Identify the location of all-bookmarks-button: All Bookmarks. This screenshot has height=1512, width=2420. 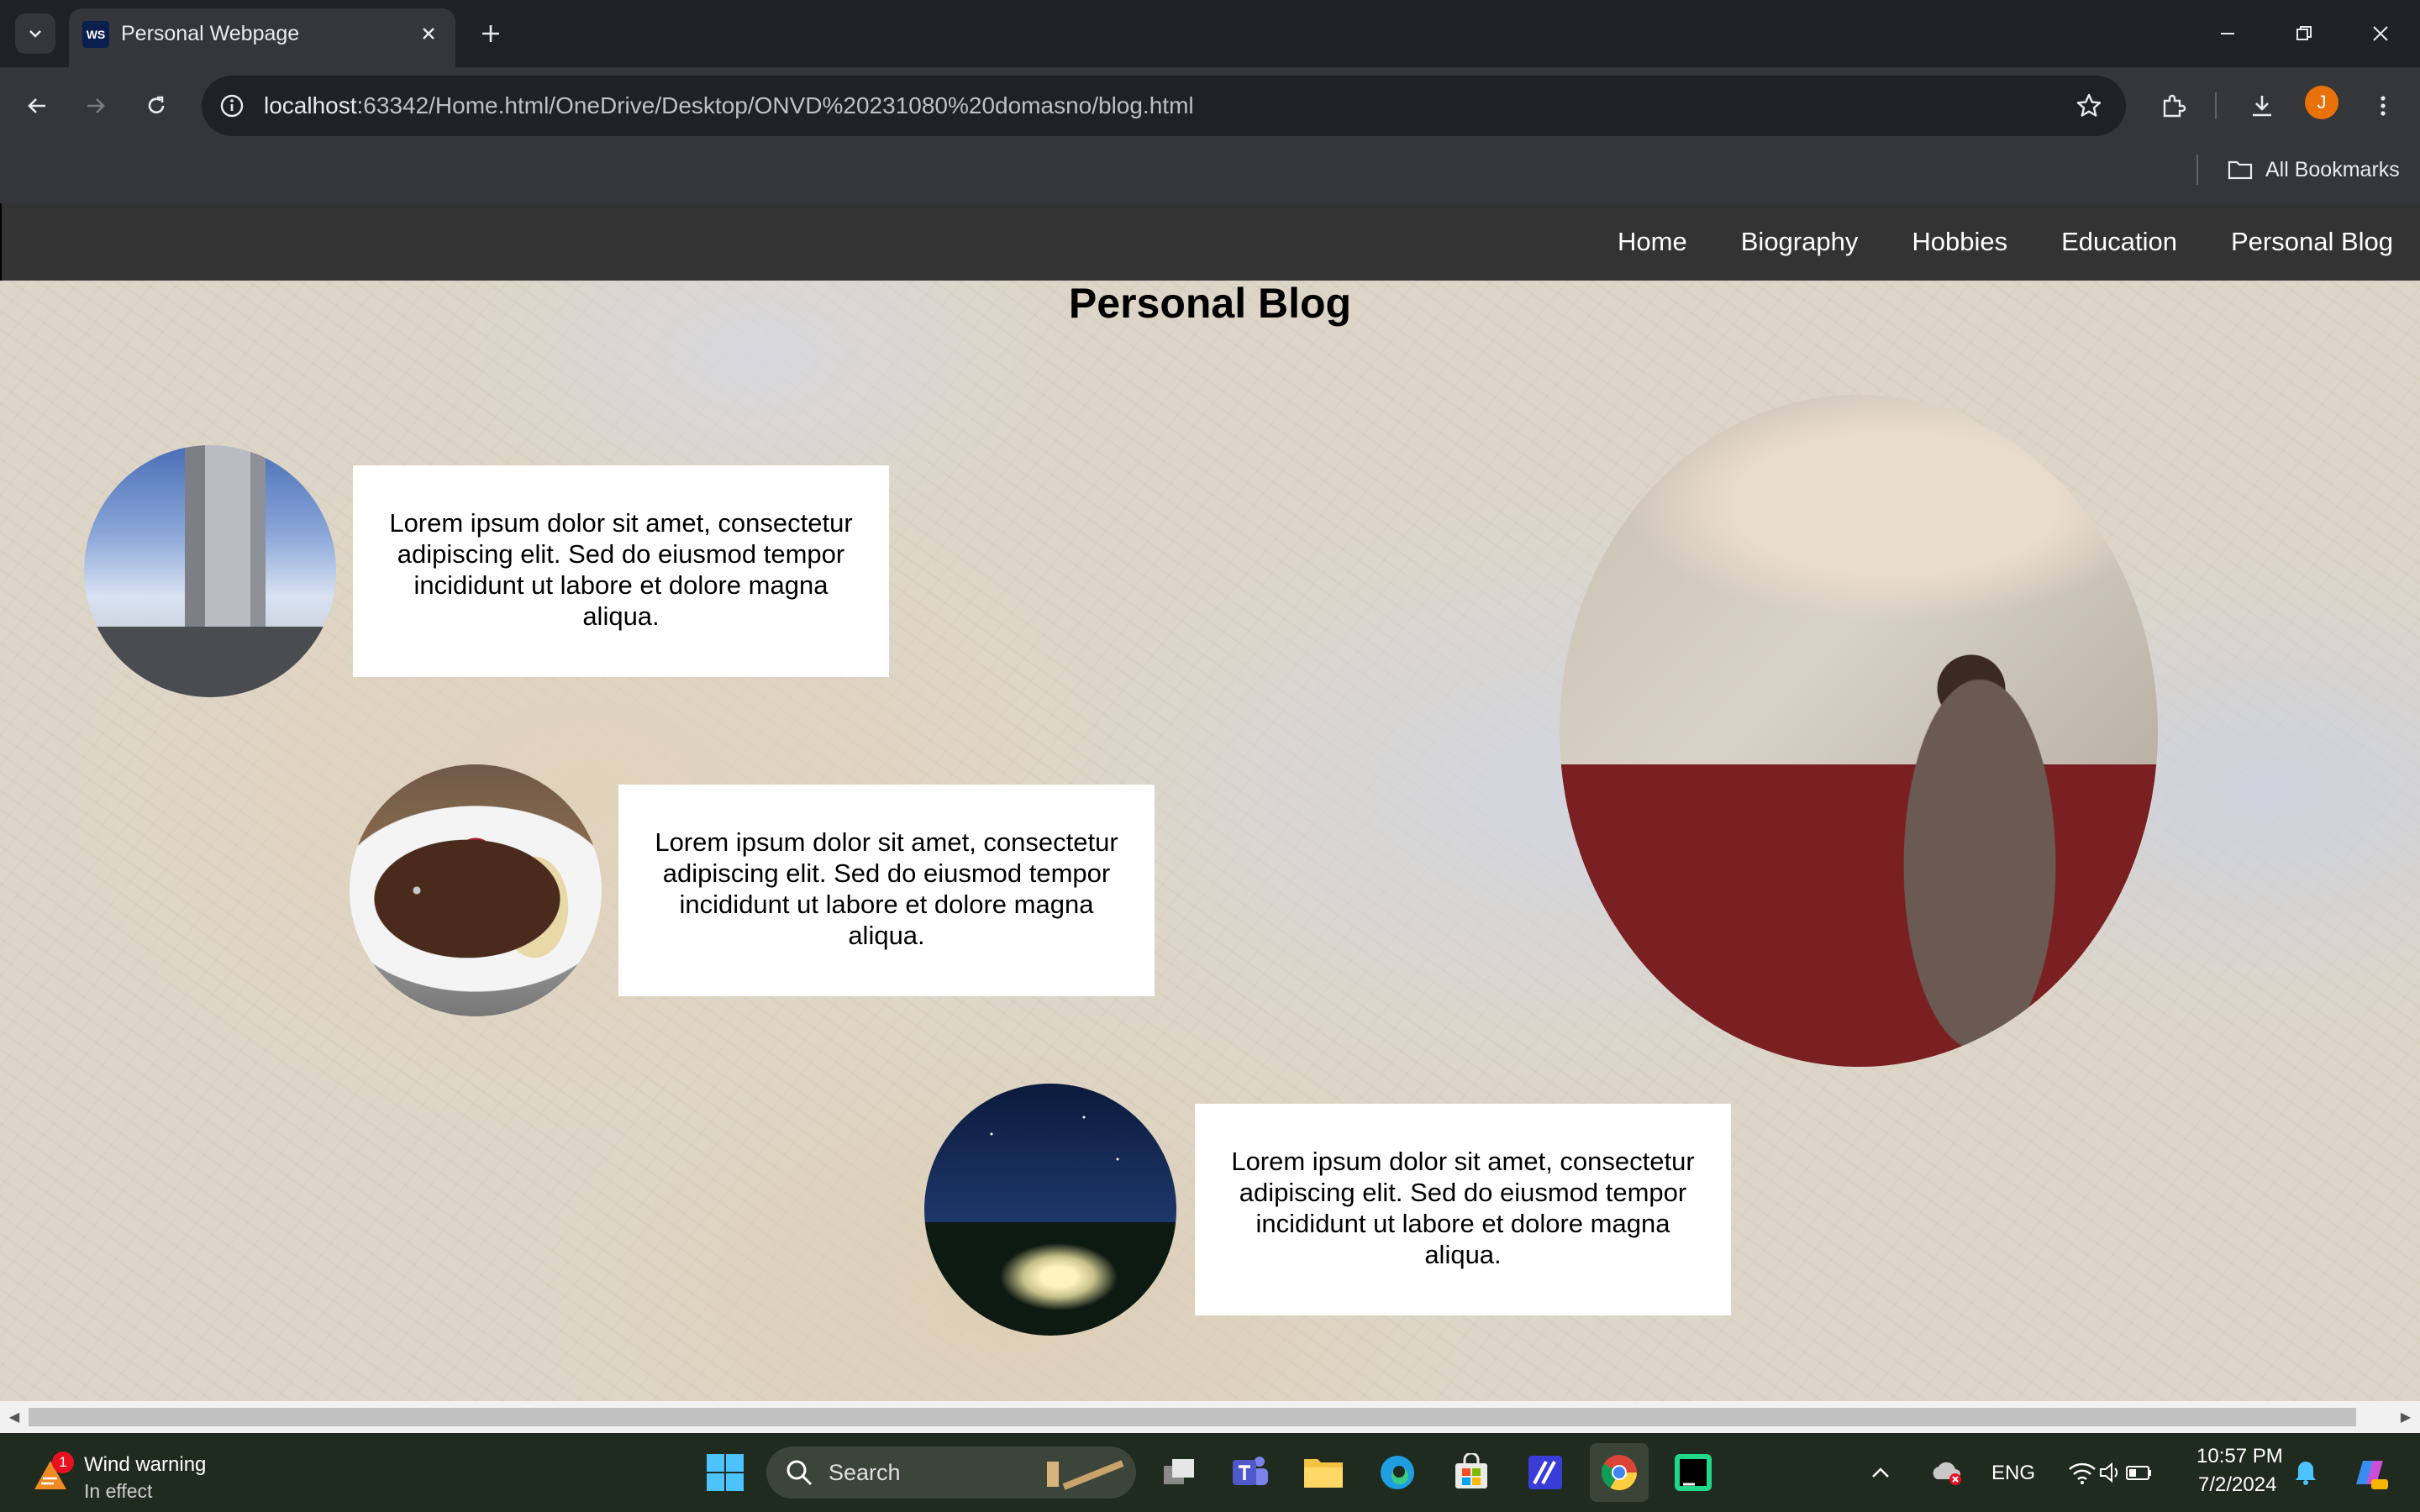
(2313, 169).